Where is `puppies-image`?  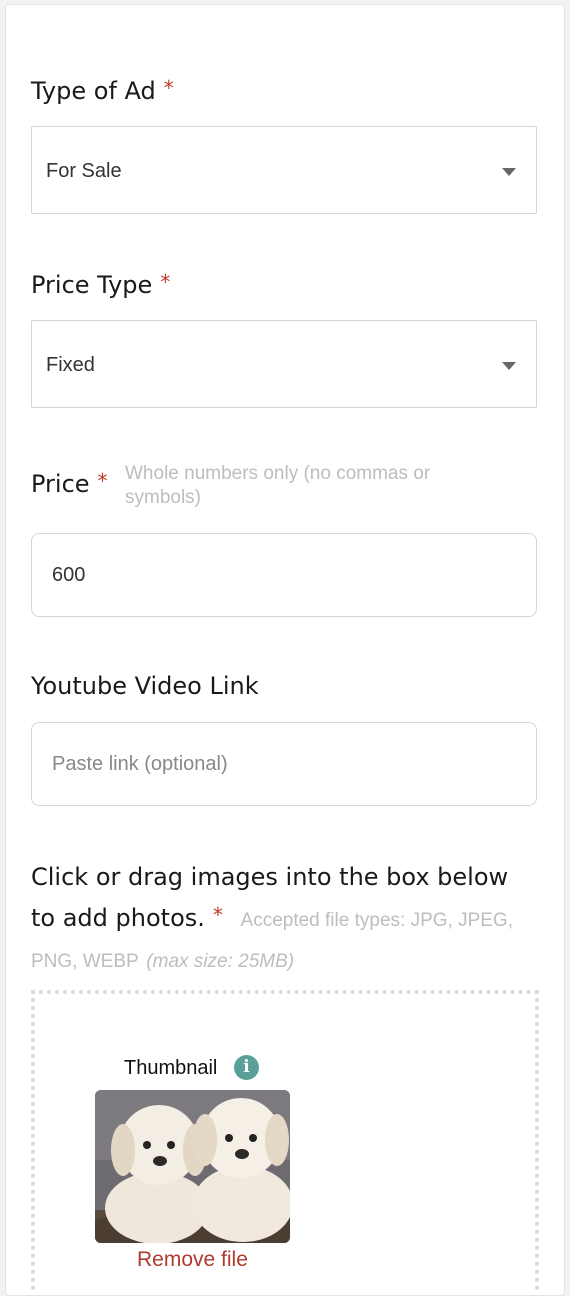
puppies-image is located at coordinates (192, 1166).